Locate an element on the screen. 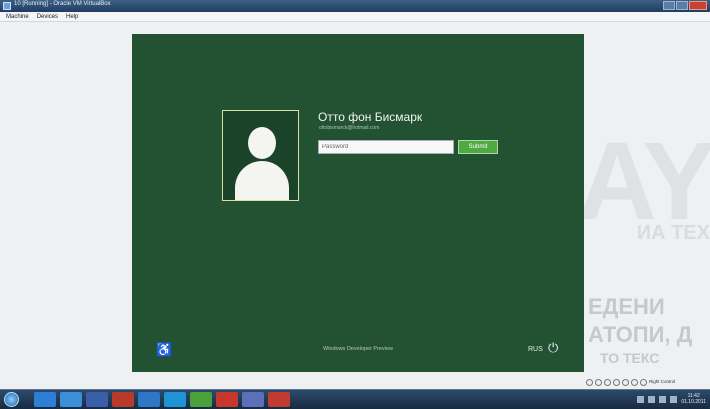 The width and height of the screenshot is (710, 409). vbox-title-bar: 10 [Running] - Oracle VM VirtualBox is located at coordinates (355, 6).